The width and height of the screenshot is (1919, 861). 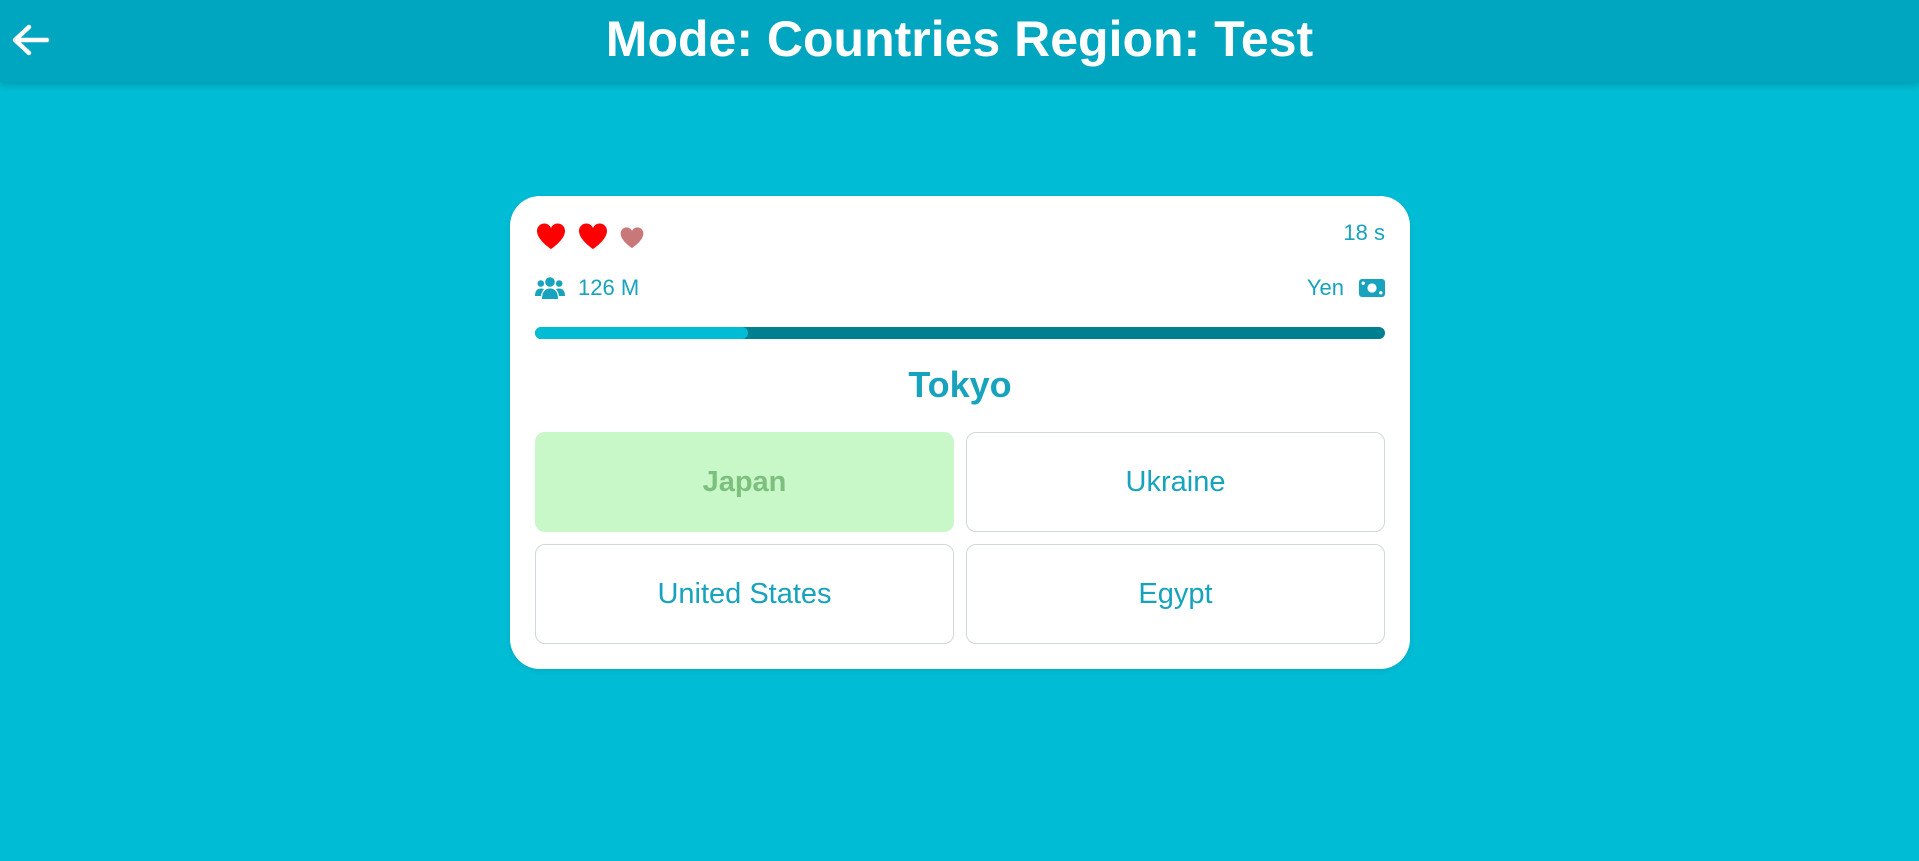 I want to click on page-title: Mode: Countries Region: Test, so click(x=959, y=39).